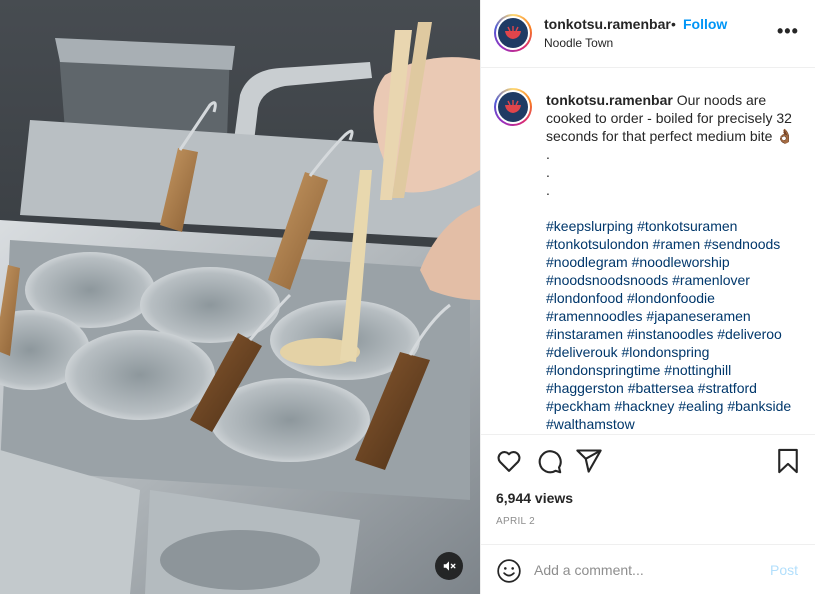  What do you see at coordinates (534, 498) in the screenshot?
I see `views-count: 6,944 views` at bounding box center [534, 498].